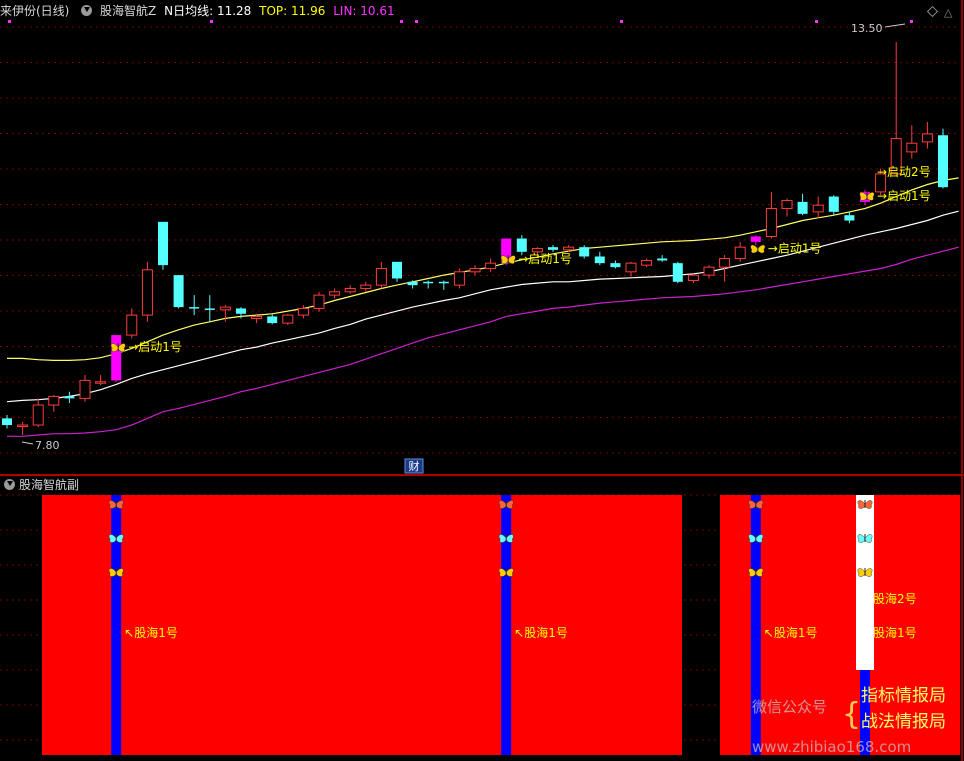 The width and height of the screenshot is (964, 761). I want to click on diamond-icon, so click(932, 11).